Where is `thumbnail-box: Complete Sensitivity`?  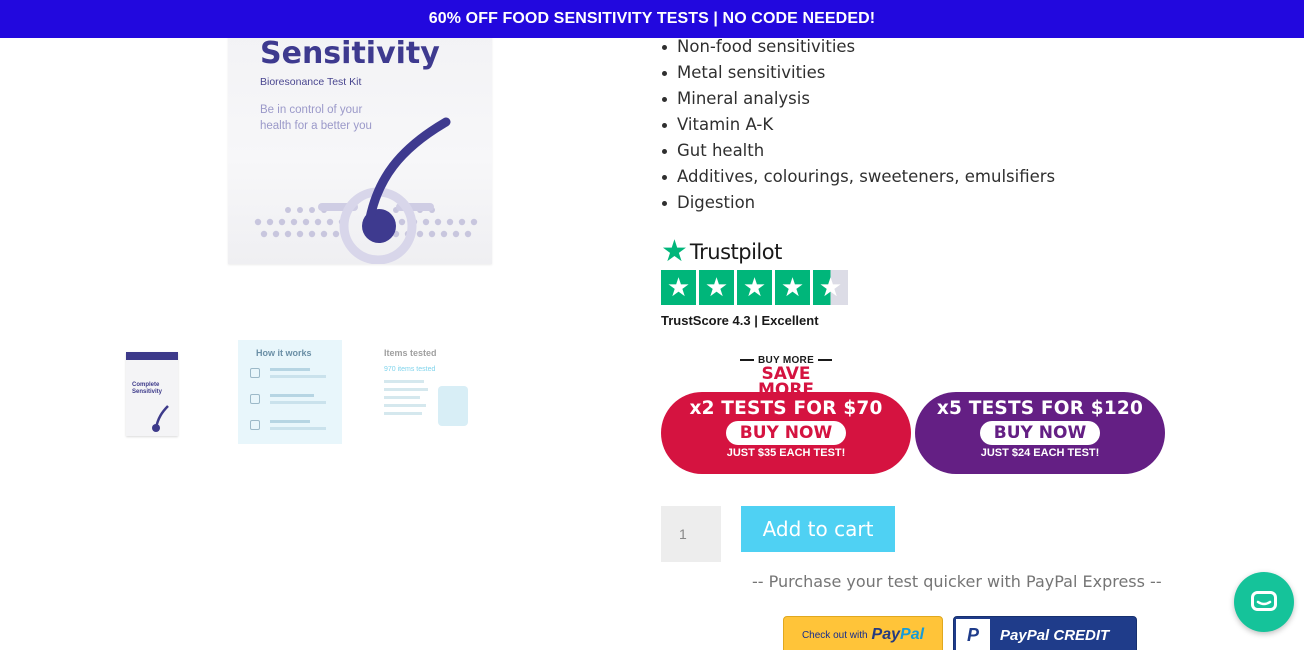
thumbnail-box: Complete Sensitivity is located at coordinates (152, 392).